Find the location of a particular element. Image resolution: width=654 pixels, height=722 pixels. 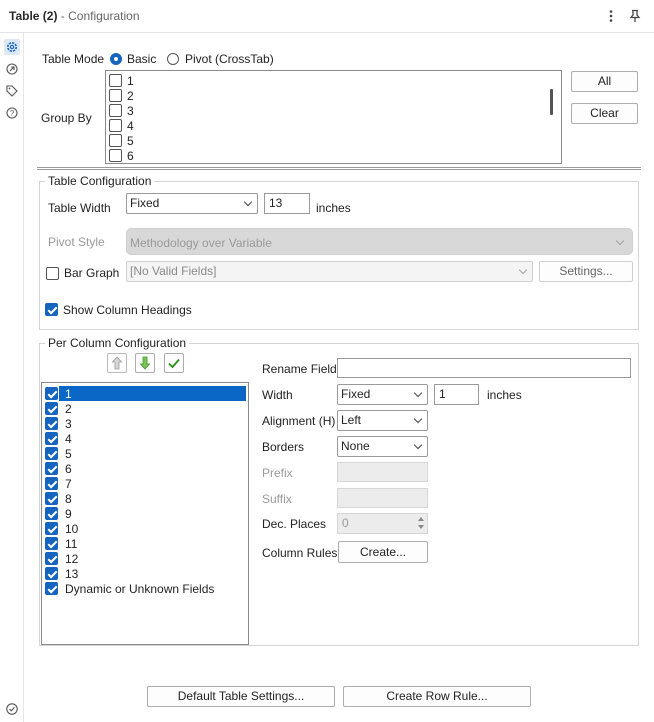

table-width-input: 13 is located at coordinates (287, 203).